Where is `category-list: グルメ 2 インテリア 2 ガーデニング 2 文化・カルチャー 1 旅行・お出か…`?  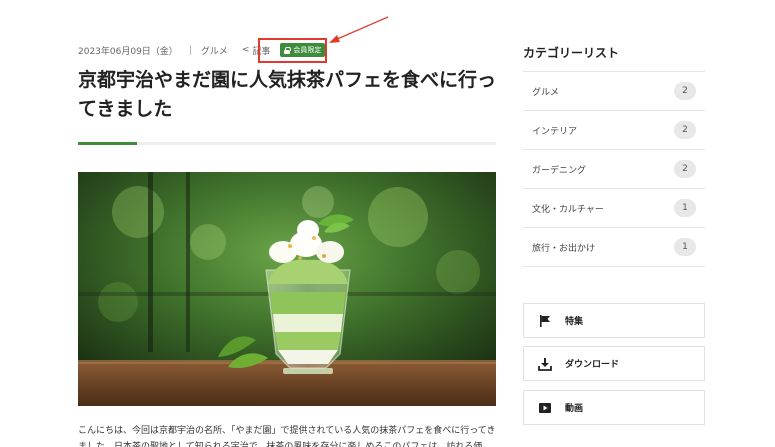 category-list: グルメ 2 インテリア 2 ガーデニング 2 文化・カルチャー 1 旅行・お出か… is located at coordinates (614, 169).